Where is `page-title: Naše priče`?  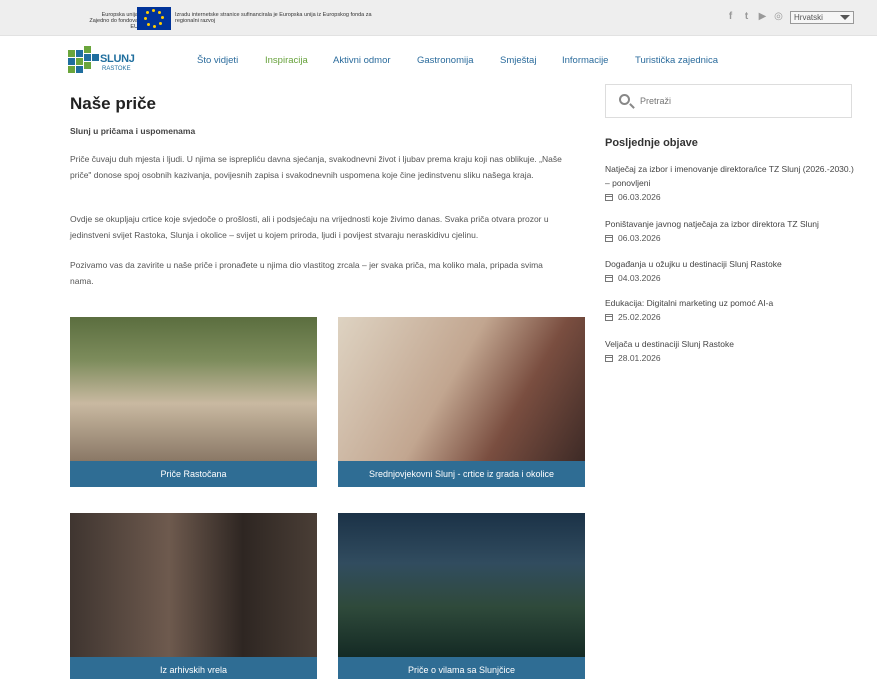
page-title: Naše priče is located at coordinates (113, 103).